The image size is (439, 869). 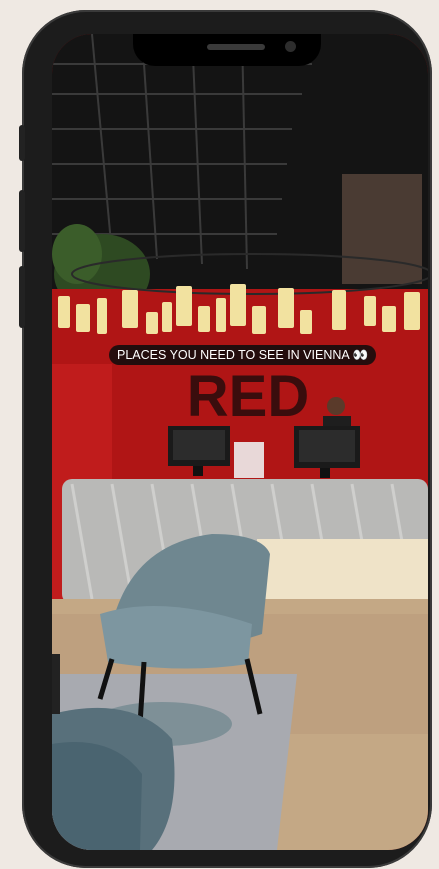 I want to click on volume-down-button, so click(x=22, y=297).